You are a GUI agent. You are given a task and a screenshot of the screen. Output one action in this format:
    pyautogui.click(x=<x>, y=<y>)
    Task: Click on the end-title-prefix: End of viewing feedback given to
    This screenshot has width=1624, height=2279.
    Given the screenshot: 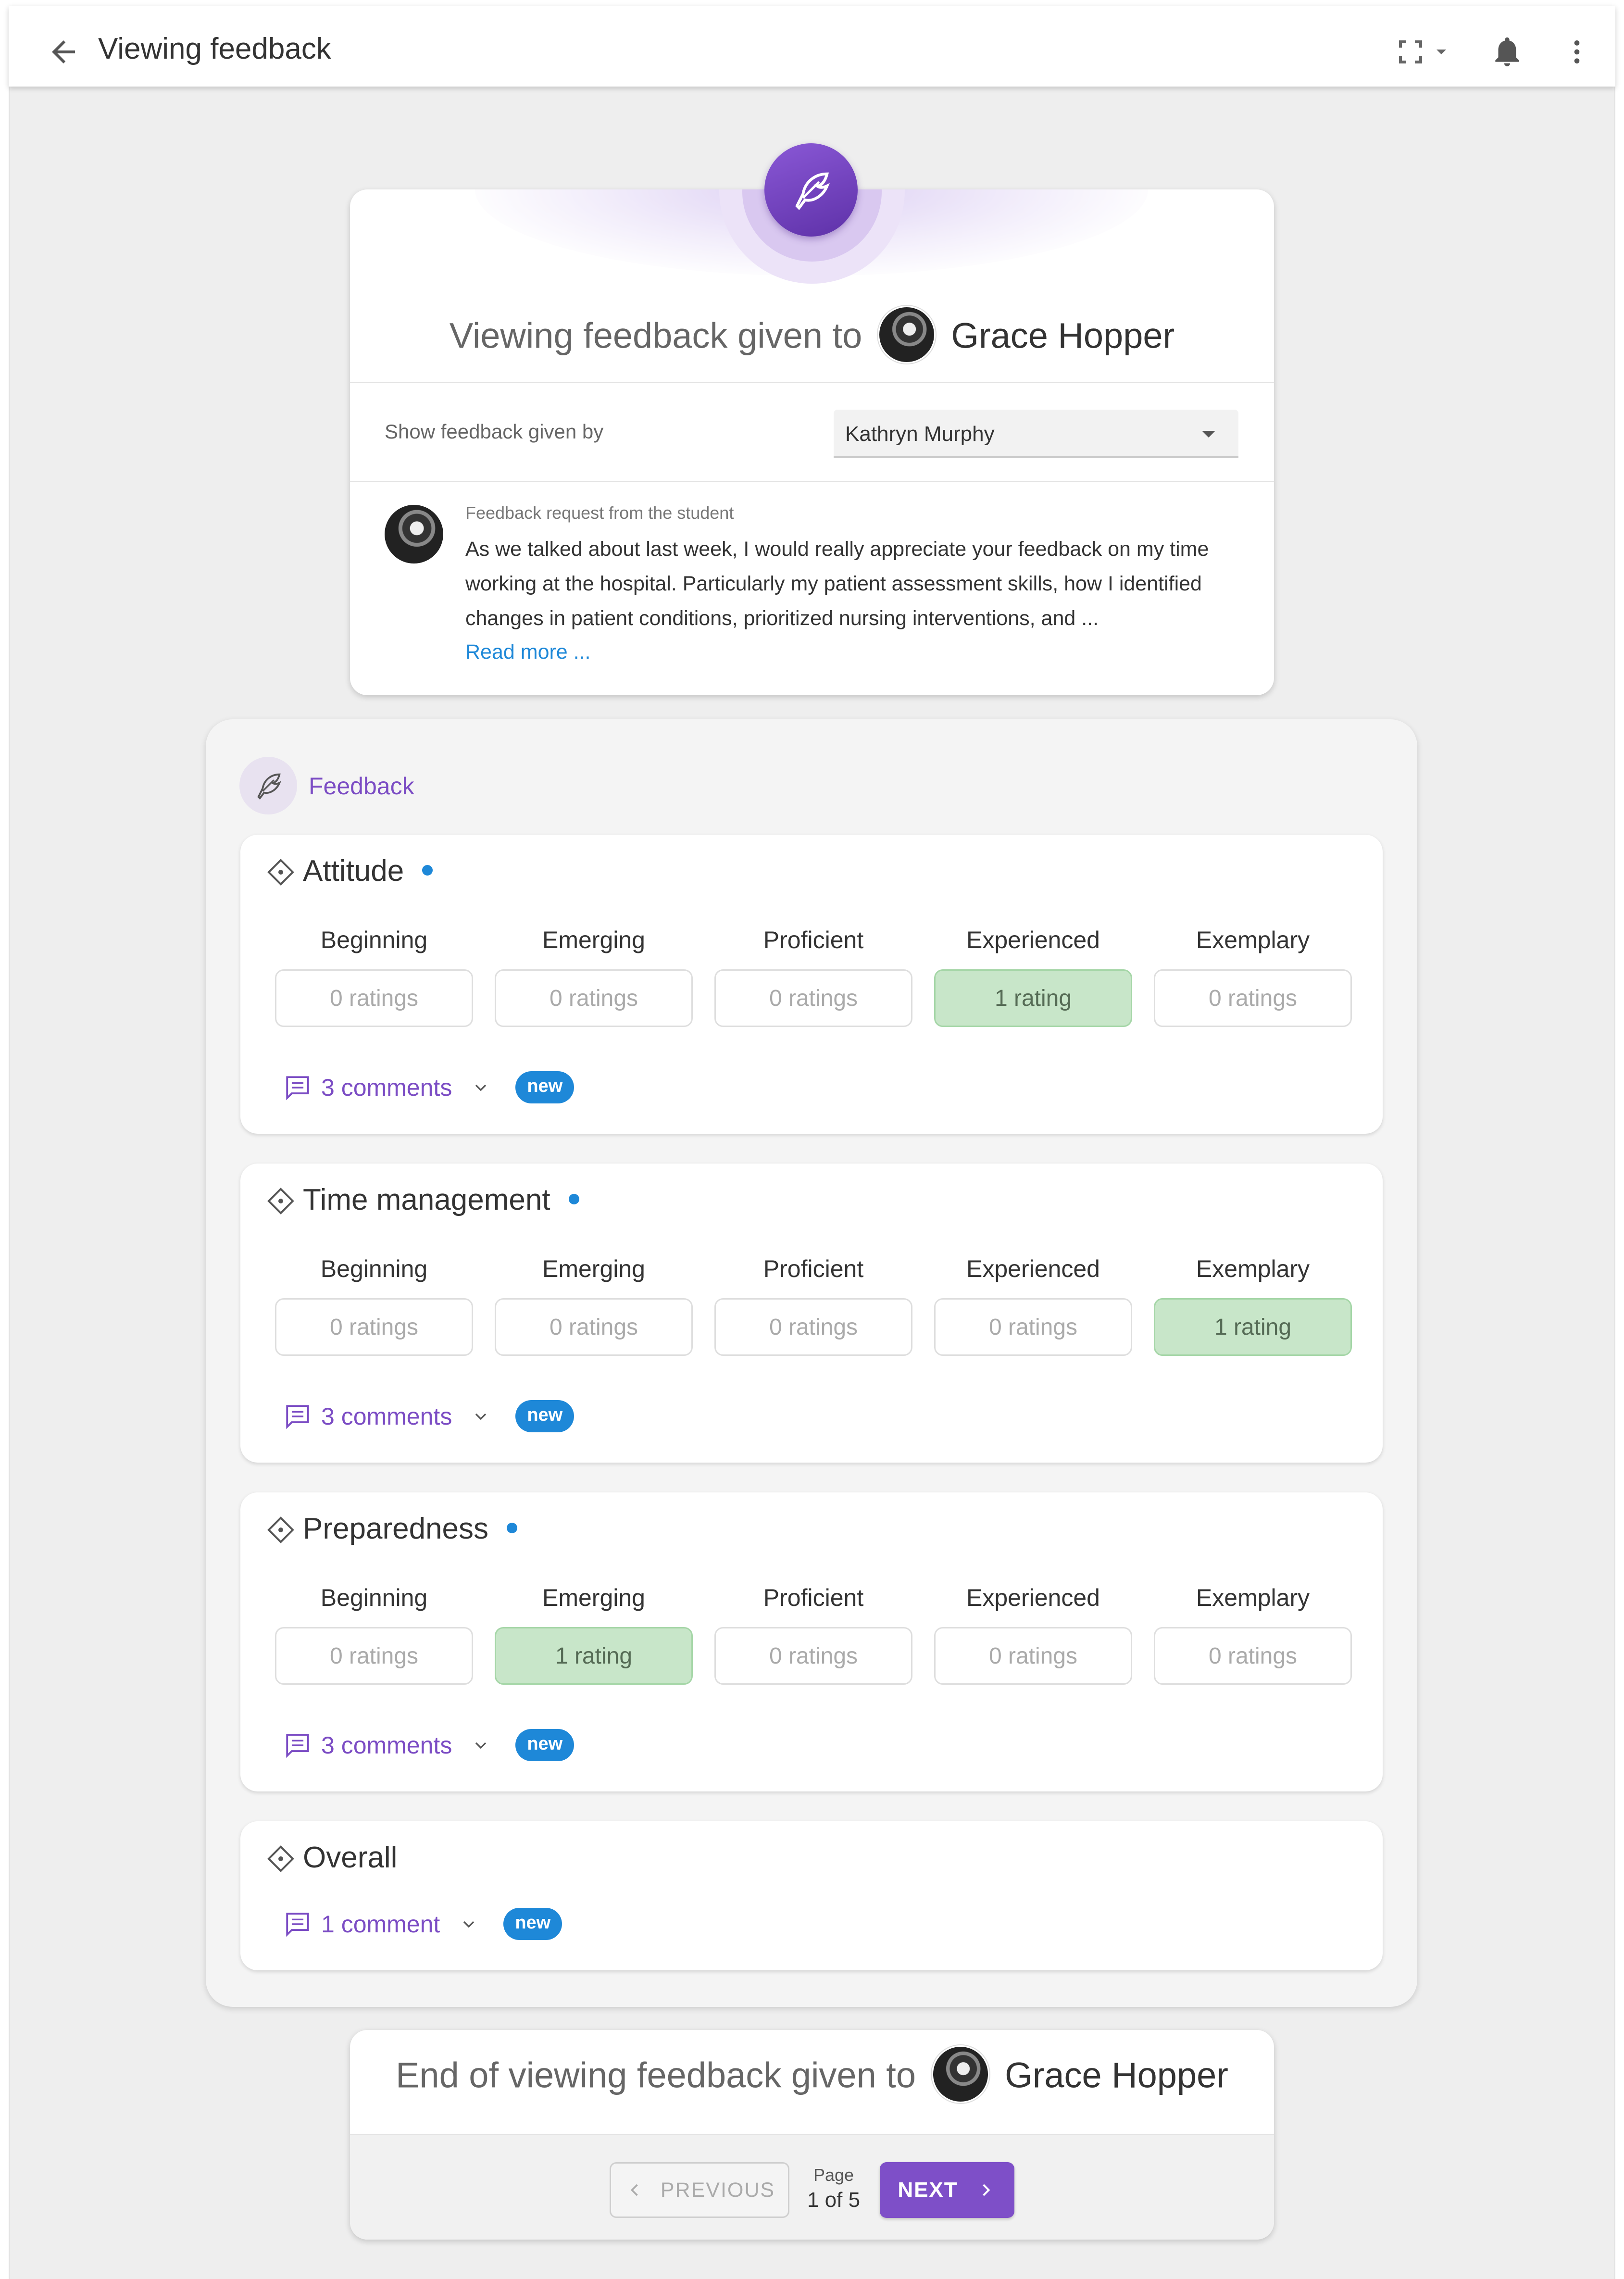 What is the action you would take?
    pyautogui.click(x=656, y=2075)
    